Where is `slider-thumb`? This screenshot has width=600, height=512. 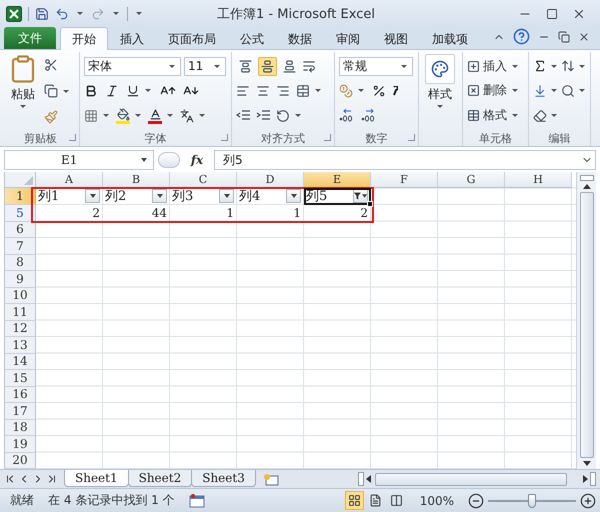
slider-thumb is located at coordinates (532, 501).